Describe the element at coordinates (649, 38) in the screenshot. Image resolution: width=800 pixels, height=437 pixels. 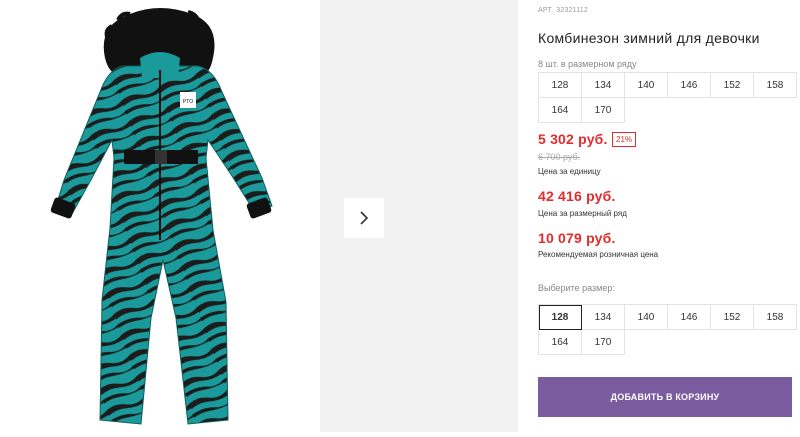
I see `product-title: Комбинезон зимний для девочки` at that location.